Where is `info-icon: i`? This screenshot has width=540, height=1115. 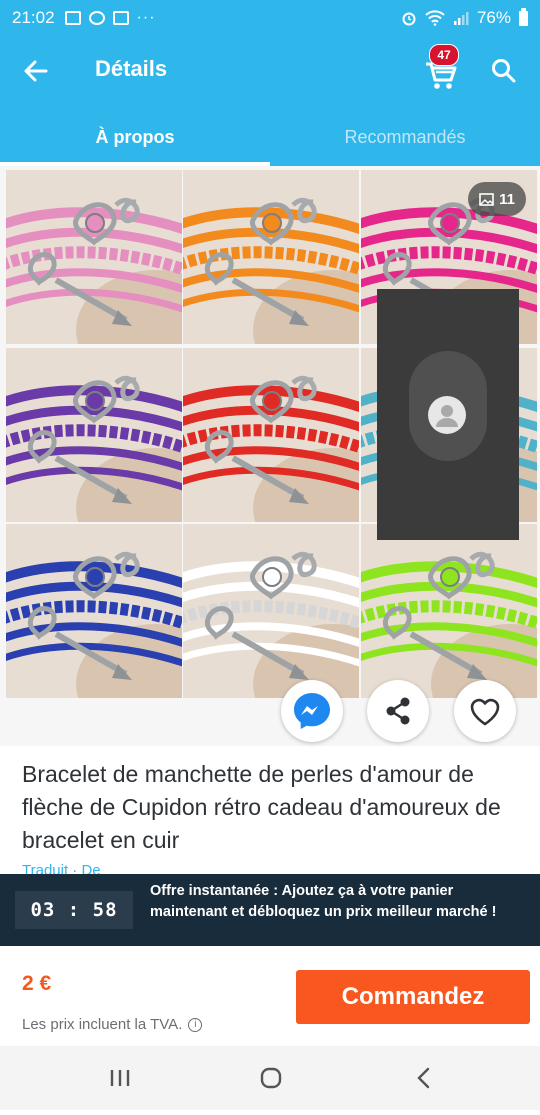 info-icon: i is located at coordinates (195, 1024).